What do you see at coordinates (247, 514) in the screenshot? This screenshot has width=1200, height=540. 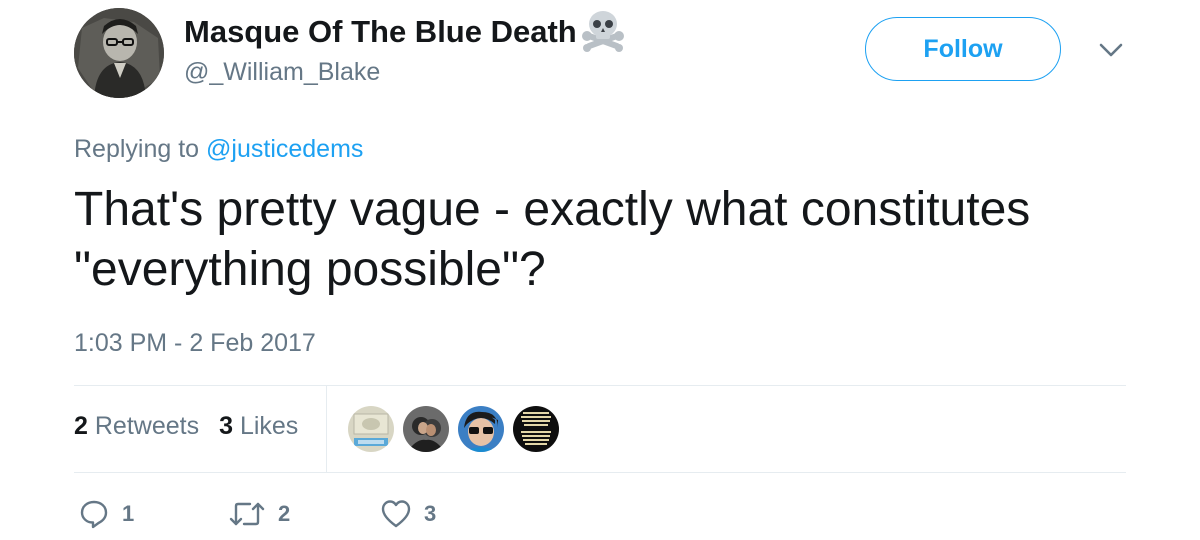 I see `retweet-icon` at bounding box center [247, 514].